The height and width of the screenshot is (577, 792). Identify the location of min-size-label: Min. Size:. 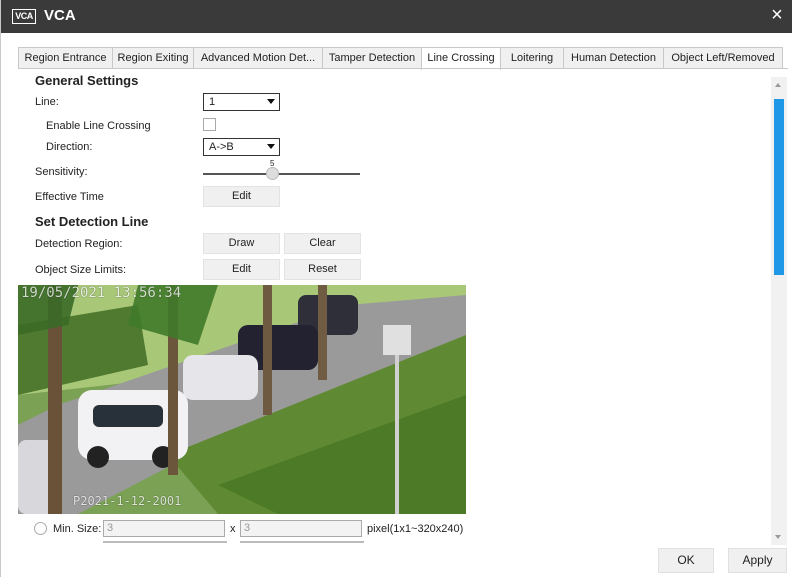
(77, 529).